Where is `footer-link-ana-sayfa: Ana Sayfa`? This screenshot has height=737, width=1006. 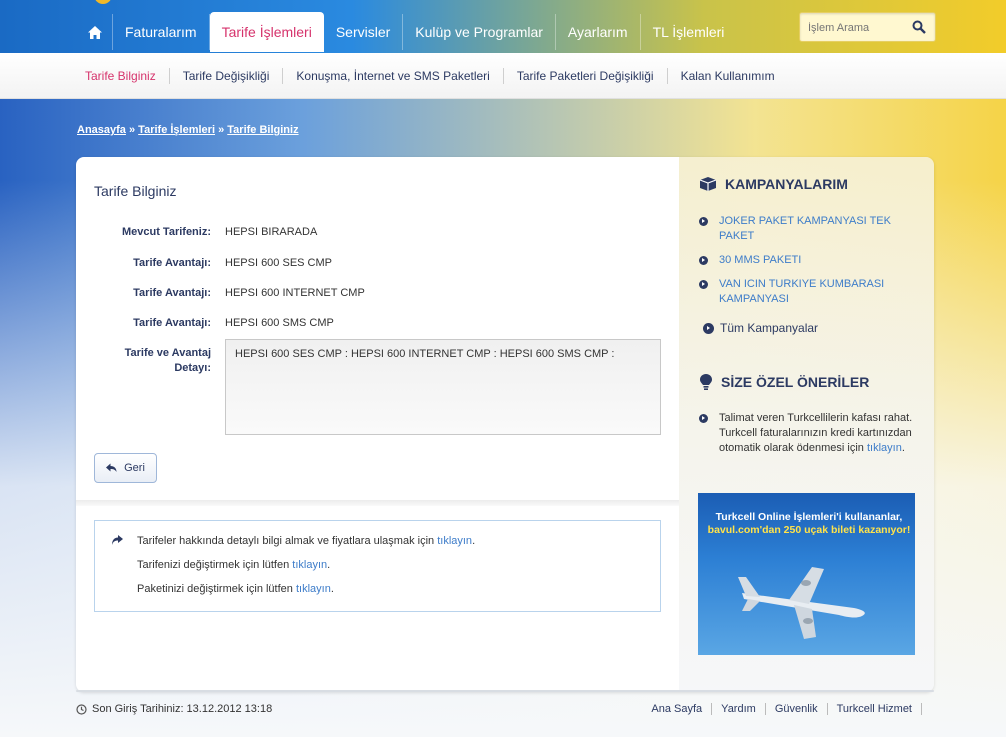 footer-link-ana-sayfa: Ana Sayfa is located at coordinates (677, 709).